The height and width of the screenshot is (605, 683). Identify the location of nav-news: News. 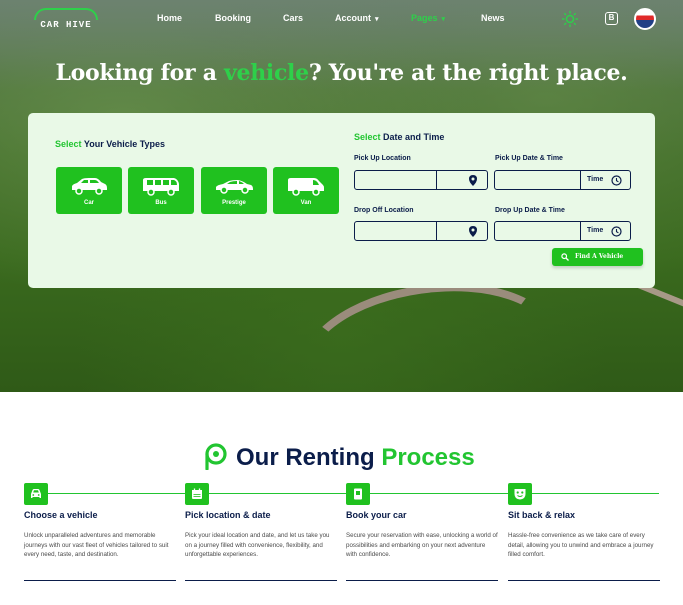
(493, 18).